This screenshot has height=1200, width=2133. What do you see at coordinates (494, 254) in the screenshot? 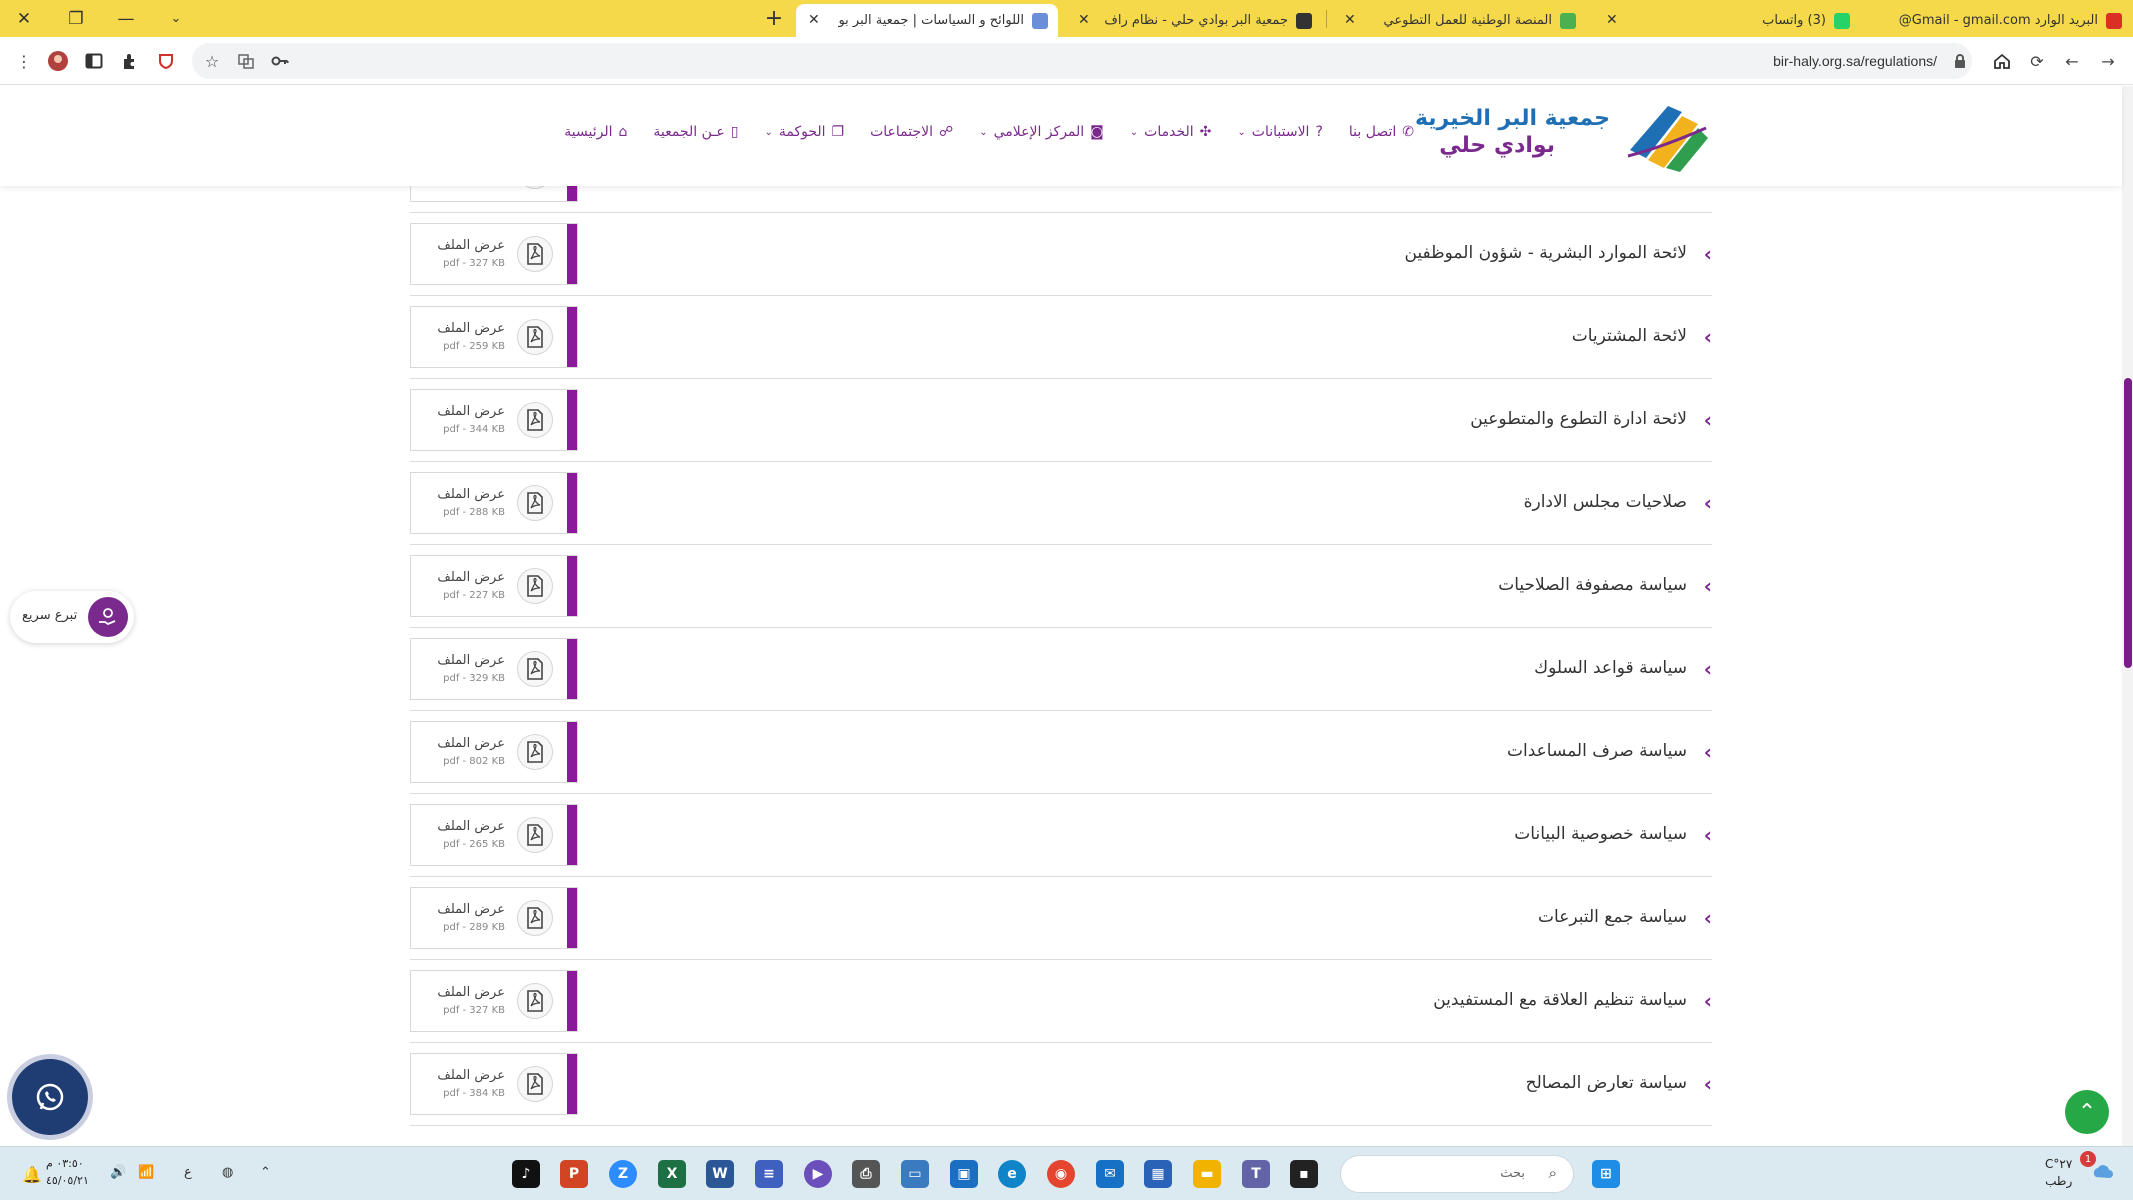
I see `view-file-button: عرض الملف pdf - 327 KB` at bounding box center [494, 254].